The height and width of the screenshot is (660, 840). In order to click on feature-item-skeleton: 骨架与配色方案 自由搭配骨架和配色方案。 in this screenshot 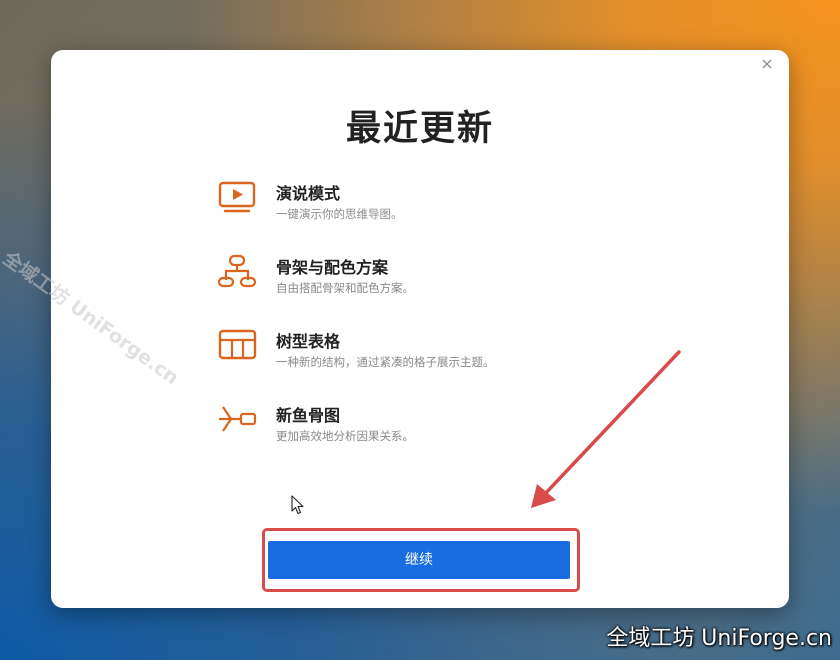, I will do `click(417, 289)`.